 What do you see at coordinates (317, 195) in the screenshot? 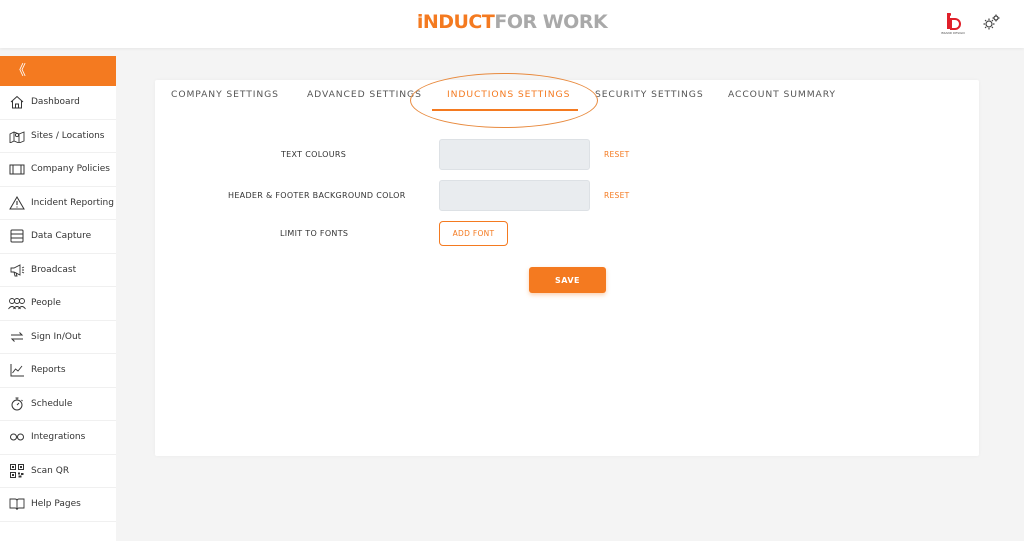
I see `header-footer-bg-label: HEADER & FOOTER BACKGROUND COLOR` at bounding box center [317, 195].